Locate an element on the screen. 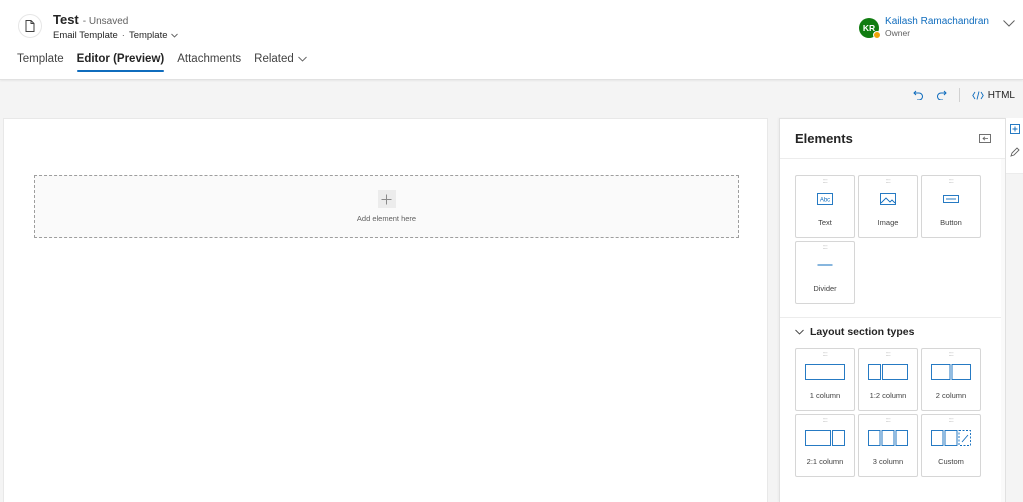 Image resolution: width=1023 pixels, height=502 pixels. tab-related: Related is located at coordinates (280, 62).